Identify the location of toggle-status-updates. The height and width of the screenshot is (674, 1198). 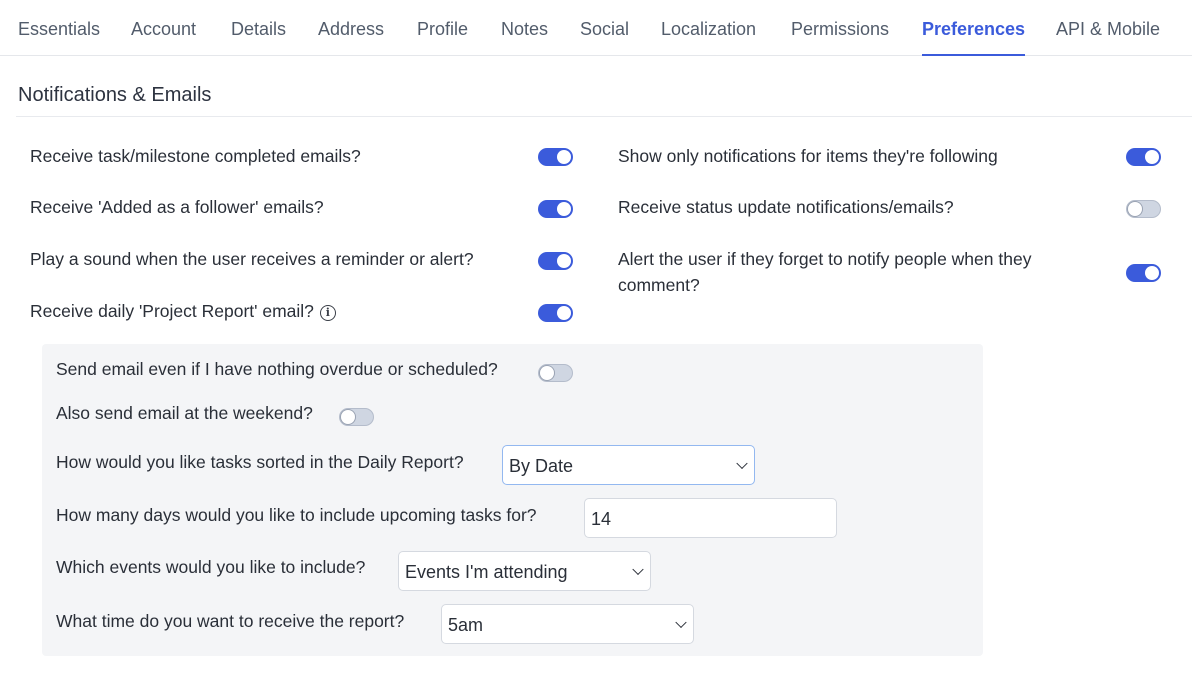
(1143, 209).